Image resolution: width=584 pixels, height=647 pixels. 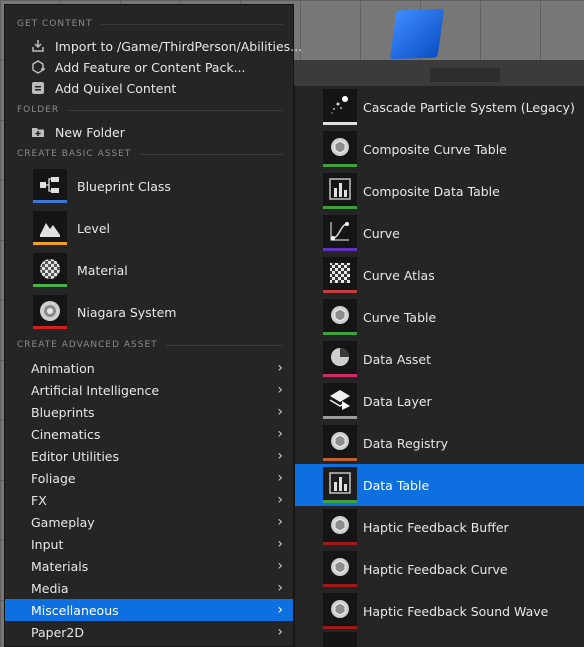 What do you see at coordinates (439, 569) in the screenshot?
I see `haptic-feedback-curve-item: Haptic Feedback Curve` at bounding box center [439, 569].